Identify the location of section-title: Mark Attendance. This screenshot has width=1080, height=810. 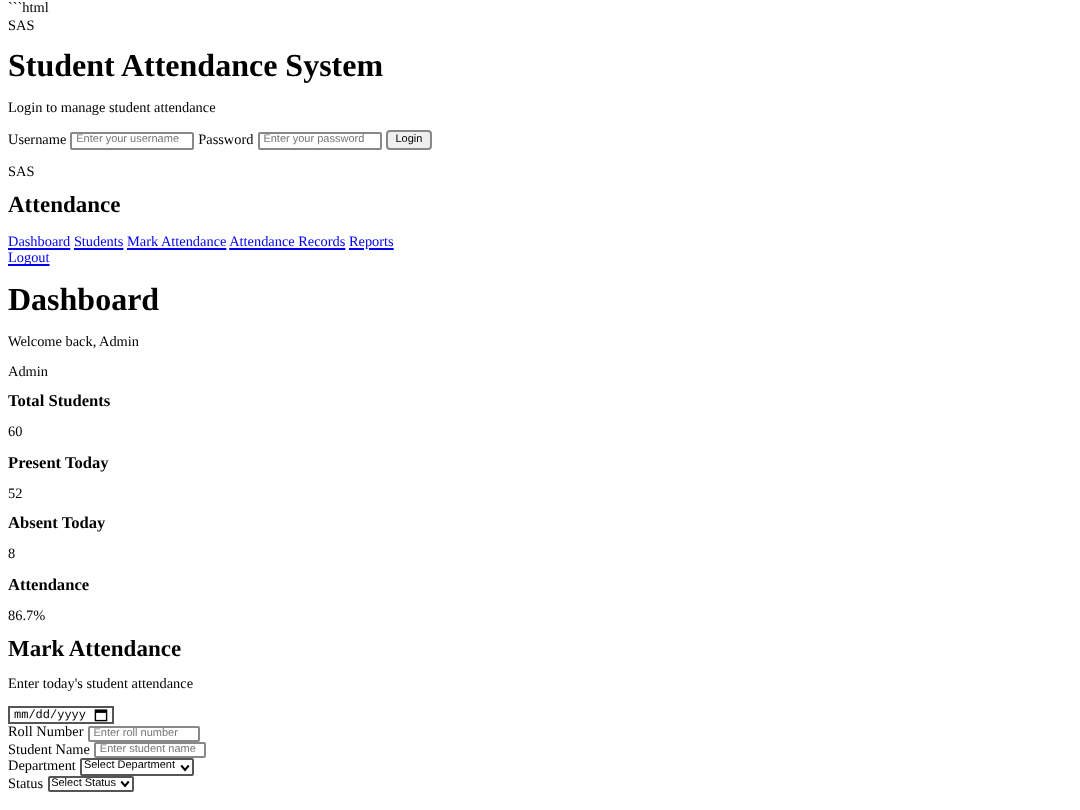
(96, 651).